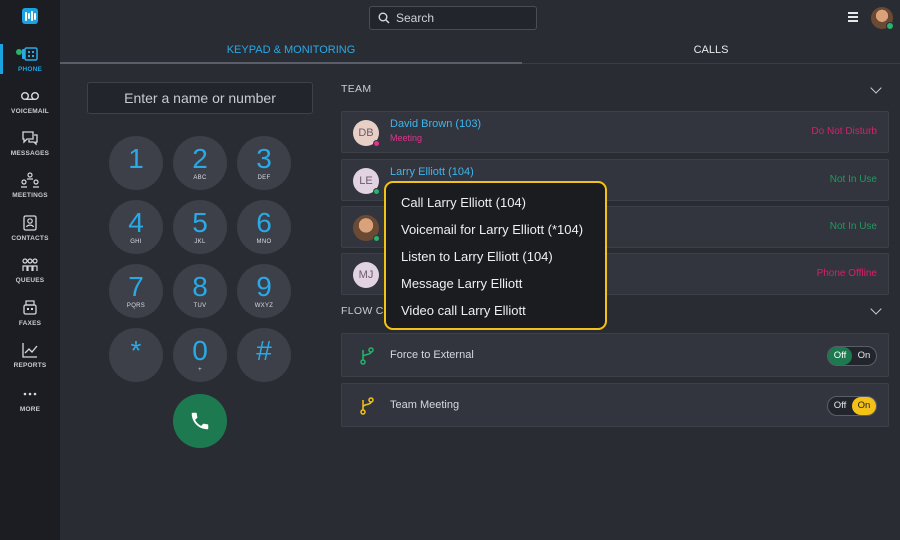 This screenshot has width=900, height=540. I want to click on dial-number-input: Enter a name or number, so click(200, 98).